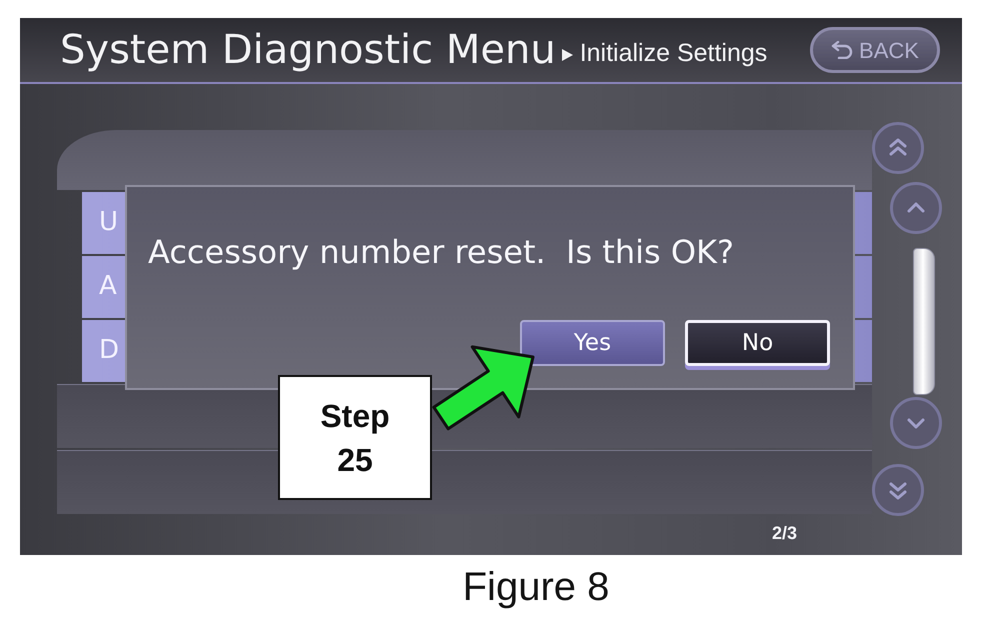 The width and height of the screenshot is (989, 629). I want to click on step-callout: Step 25, so click(355, 437).